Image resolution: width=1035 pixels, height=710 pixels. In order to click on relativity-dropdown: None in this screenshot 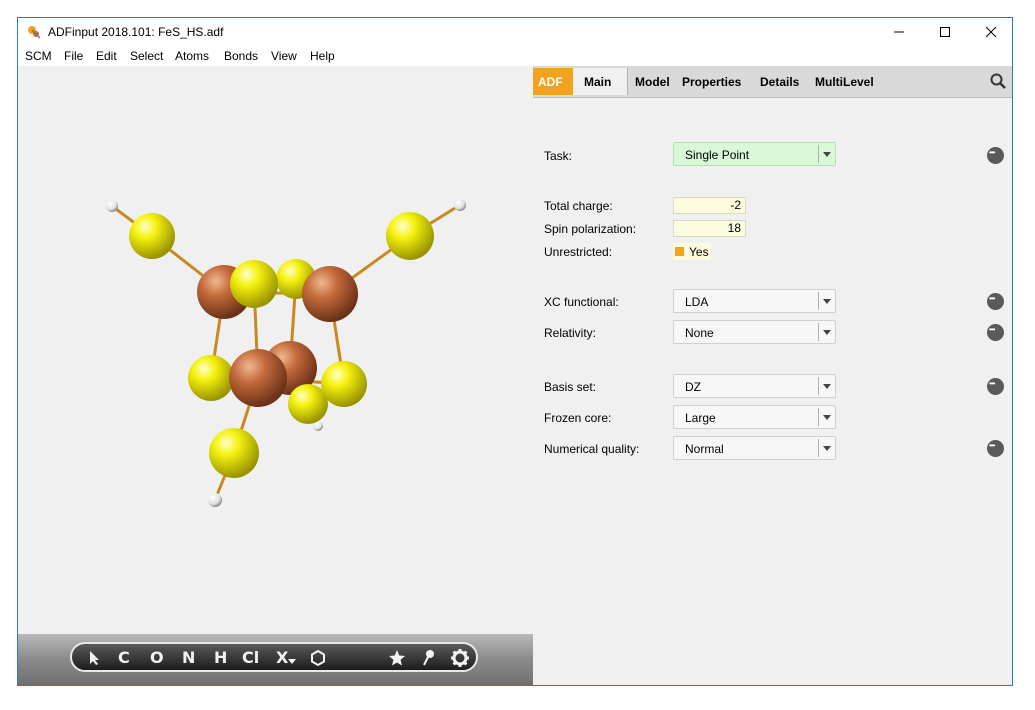, I will do `click(754, 332)`.